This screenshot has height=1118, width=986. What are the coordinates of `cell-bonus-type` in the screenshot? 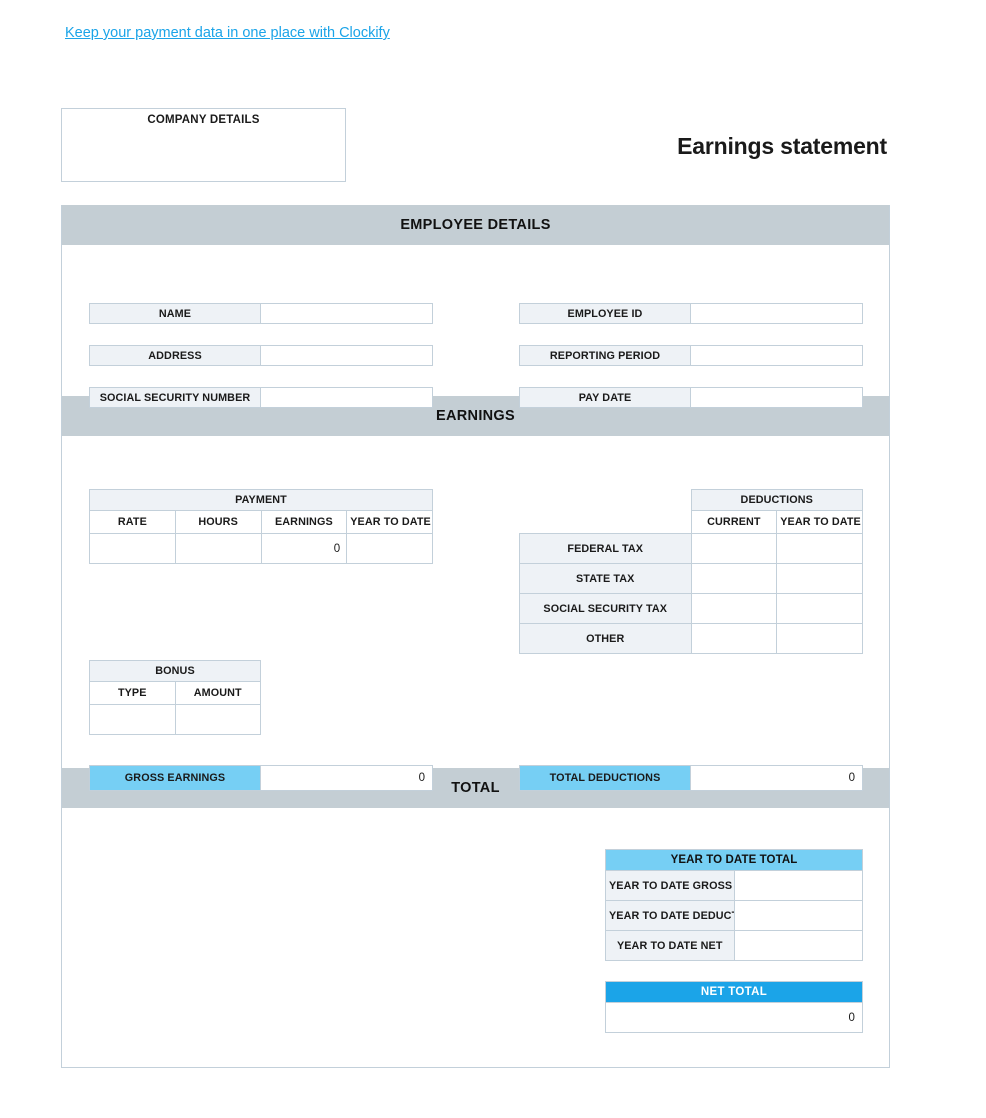 It's located at (132, 719).